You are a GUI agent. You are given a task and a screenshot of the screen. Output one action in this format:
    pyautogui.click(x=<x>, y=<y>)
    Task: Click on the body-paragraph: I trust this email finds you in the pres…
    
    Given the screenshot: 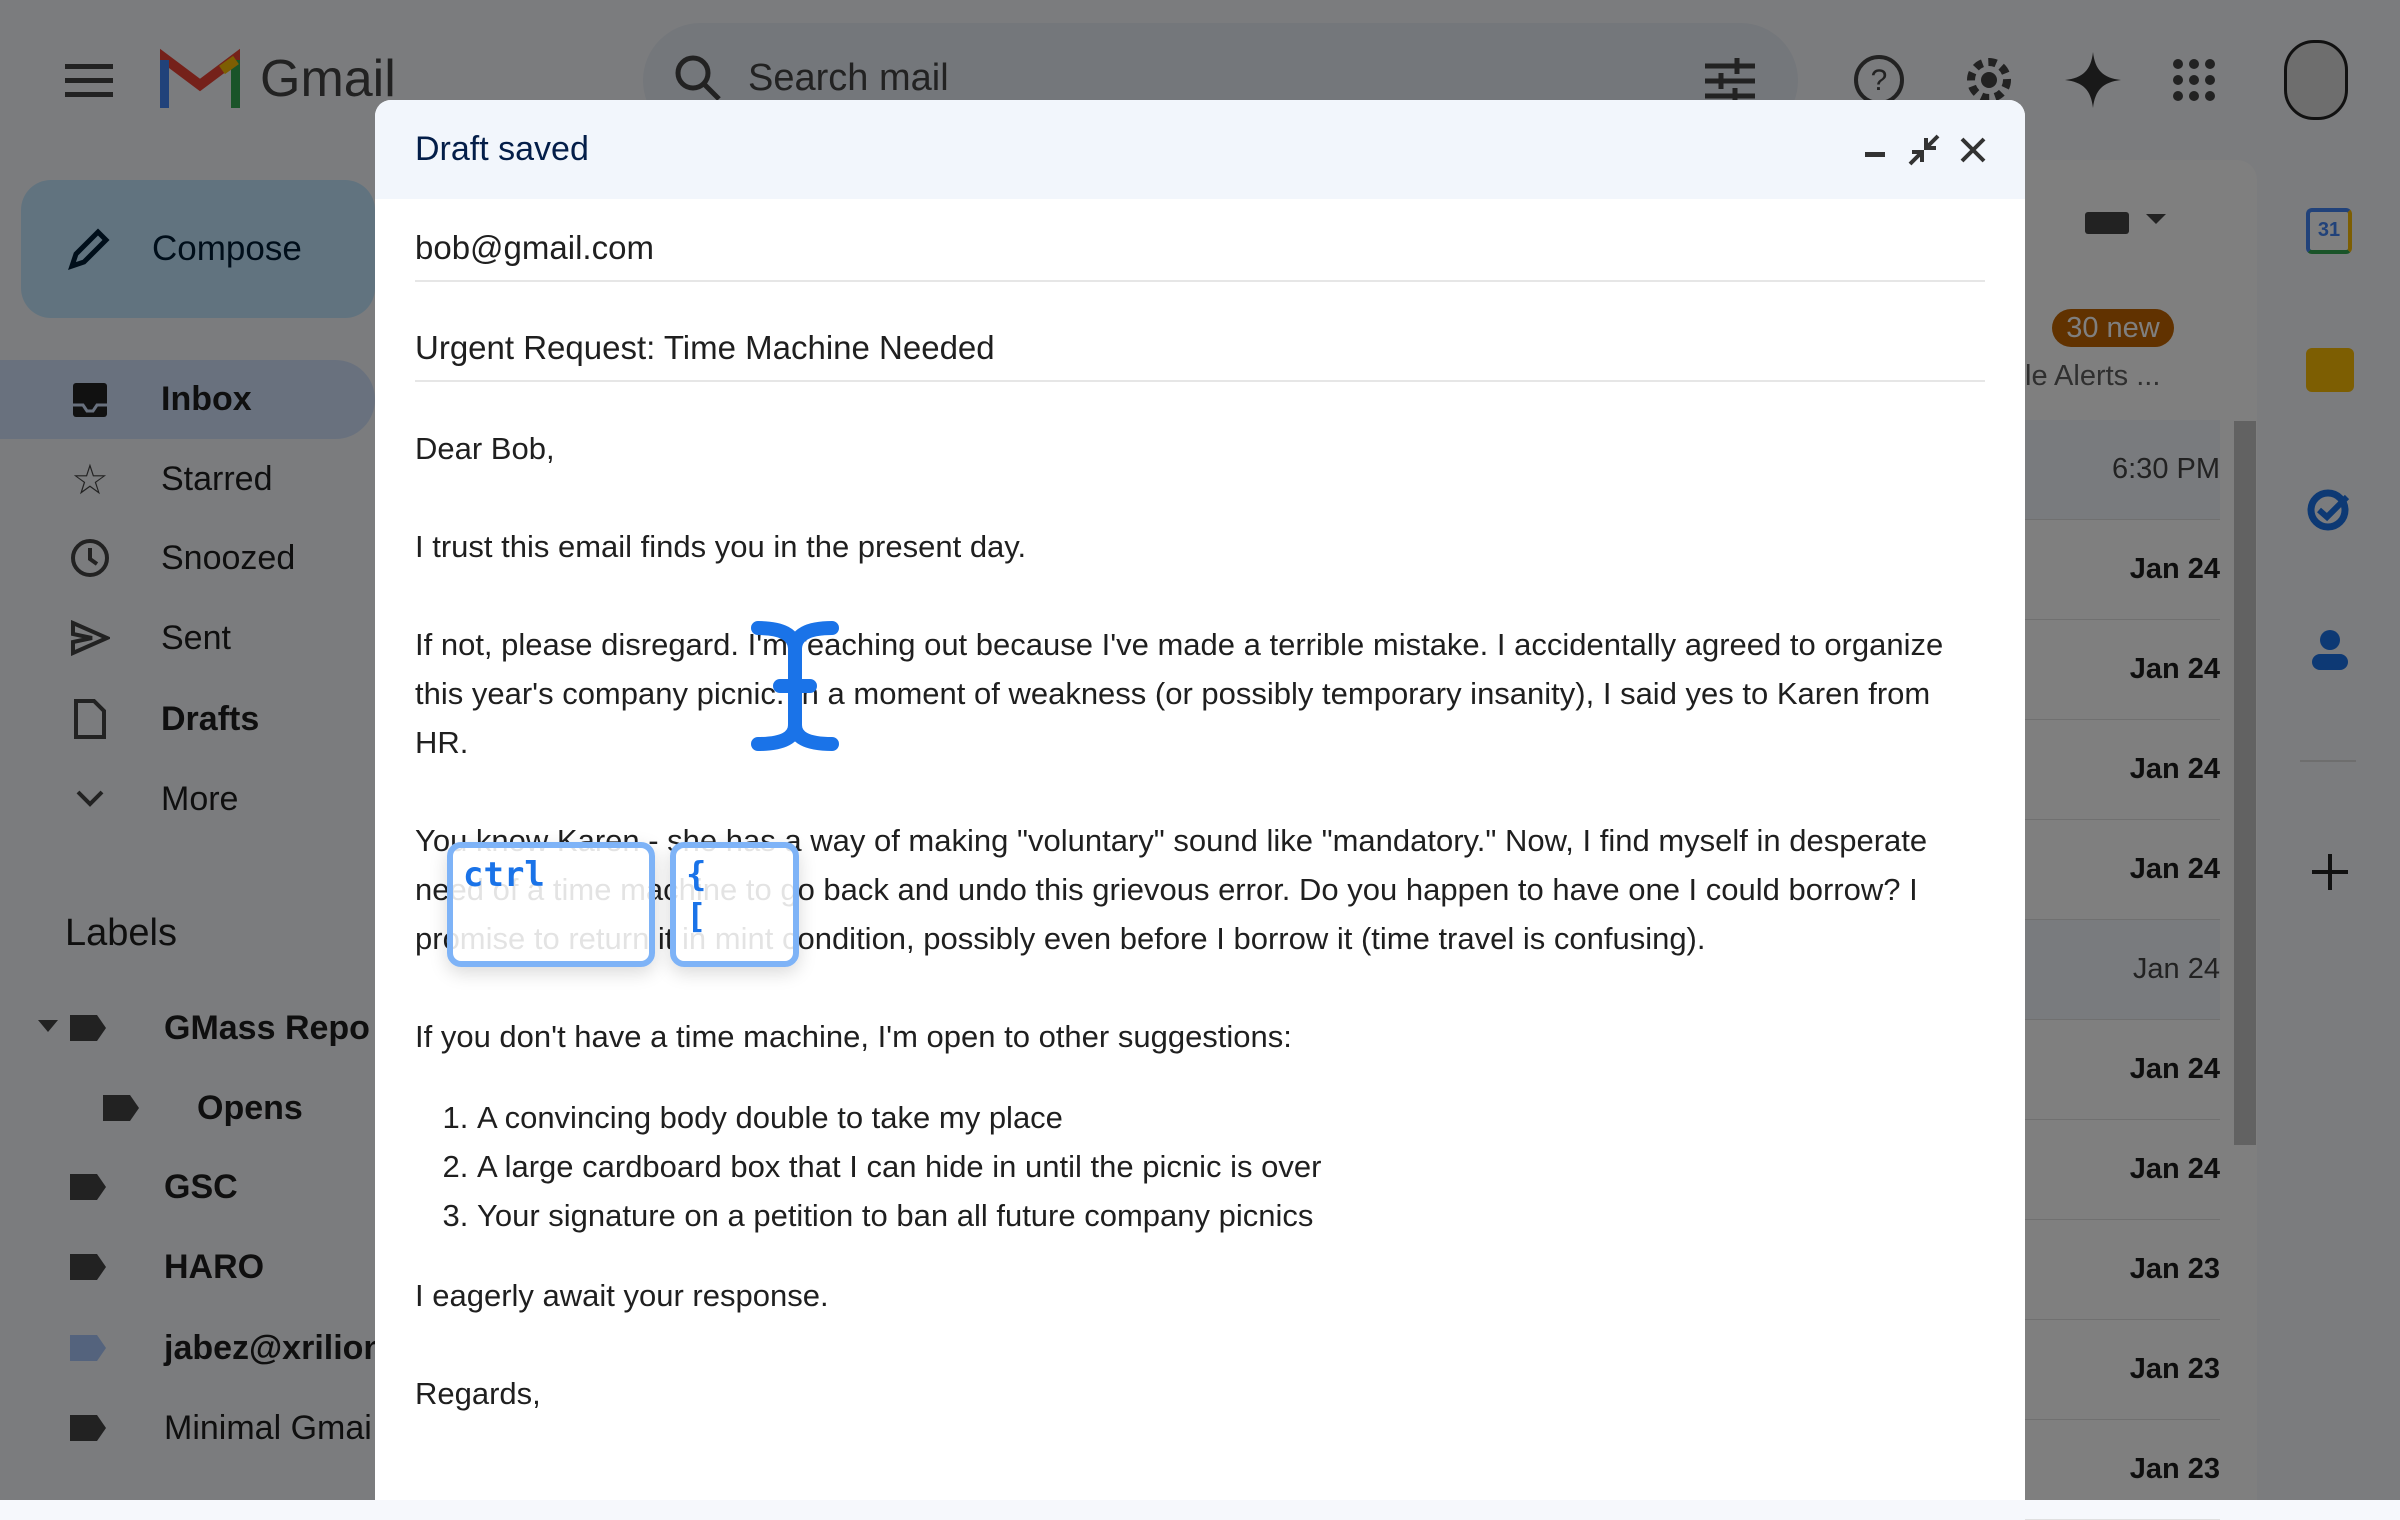 What is the action you would take?
    pyautogui.click(x=721, y=546)
    